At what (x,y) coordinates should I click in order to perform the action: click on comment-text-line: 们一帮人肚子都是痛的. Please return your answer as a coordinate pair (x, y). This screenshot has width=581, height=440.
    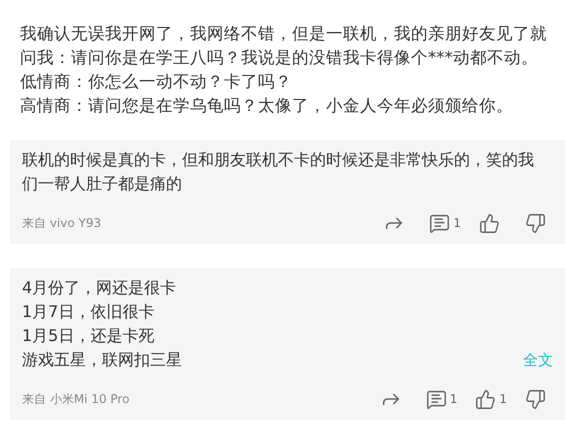
    Looking at the image, I should click on (102, 184).